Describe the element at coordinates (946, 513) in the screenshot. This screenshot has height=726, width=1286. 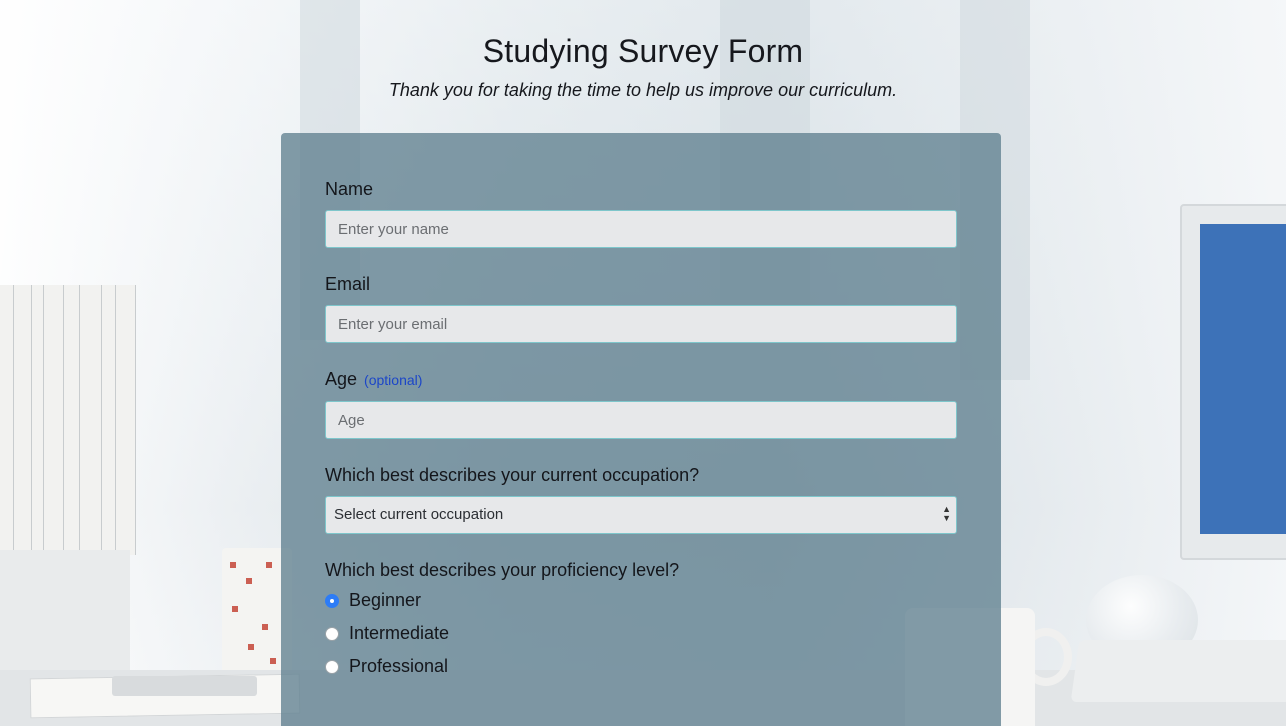
I see `select-arrows-icon: ▲ ▼` at that location.